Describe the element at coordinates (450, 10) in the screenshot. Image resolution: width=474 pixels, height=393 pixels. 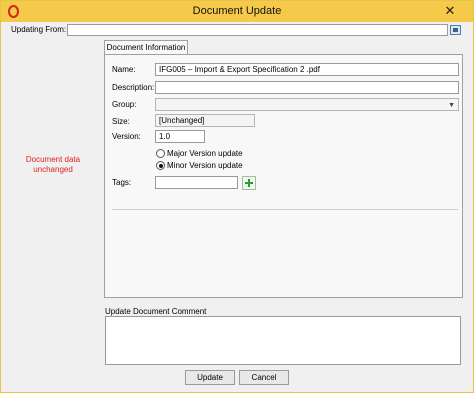
I see `close-button: ✕` at that location.